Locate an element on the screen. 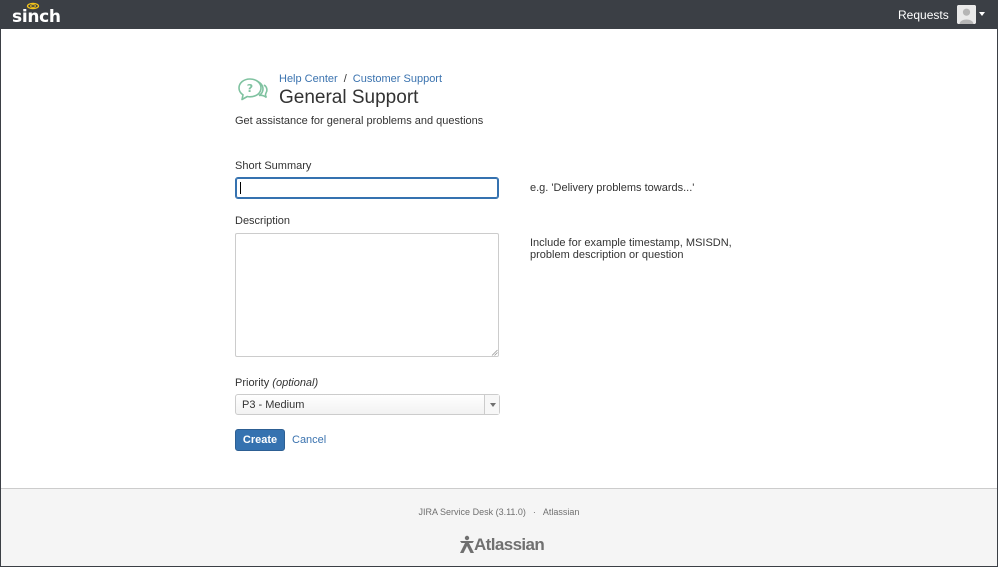 This screenshot has height=567, width=998. description-textarea is located at coordinates (367, 295).